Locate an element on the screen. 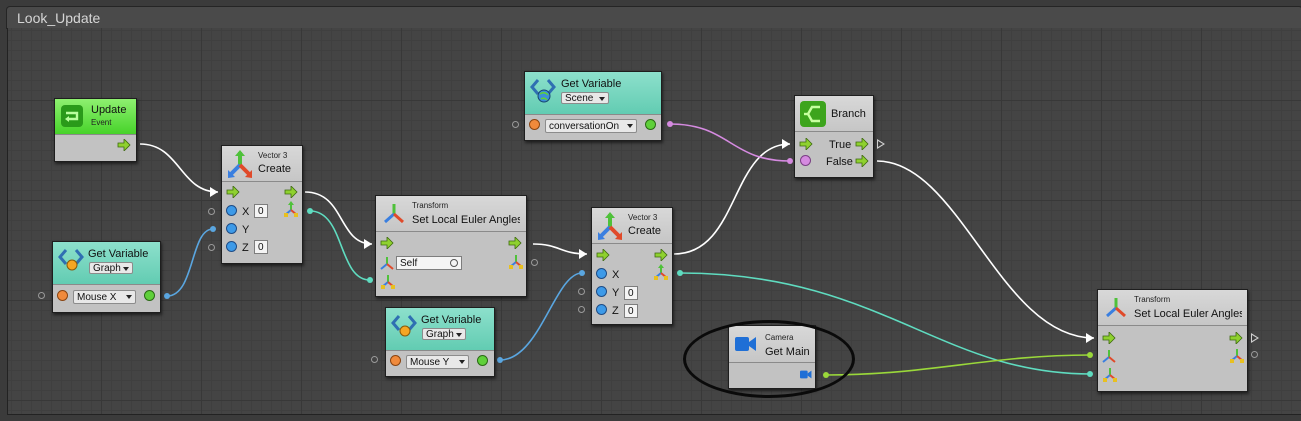 Image resolution: width=1301 pixels, height=421 pixels. transform-set-local-euler-node-2: Transform Set Local Euler Angles is located at coordinates (1172, 340).